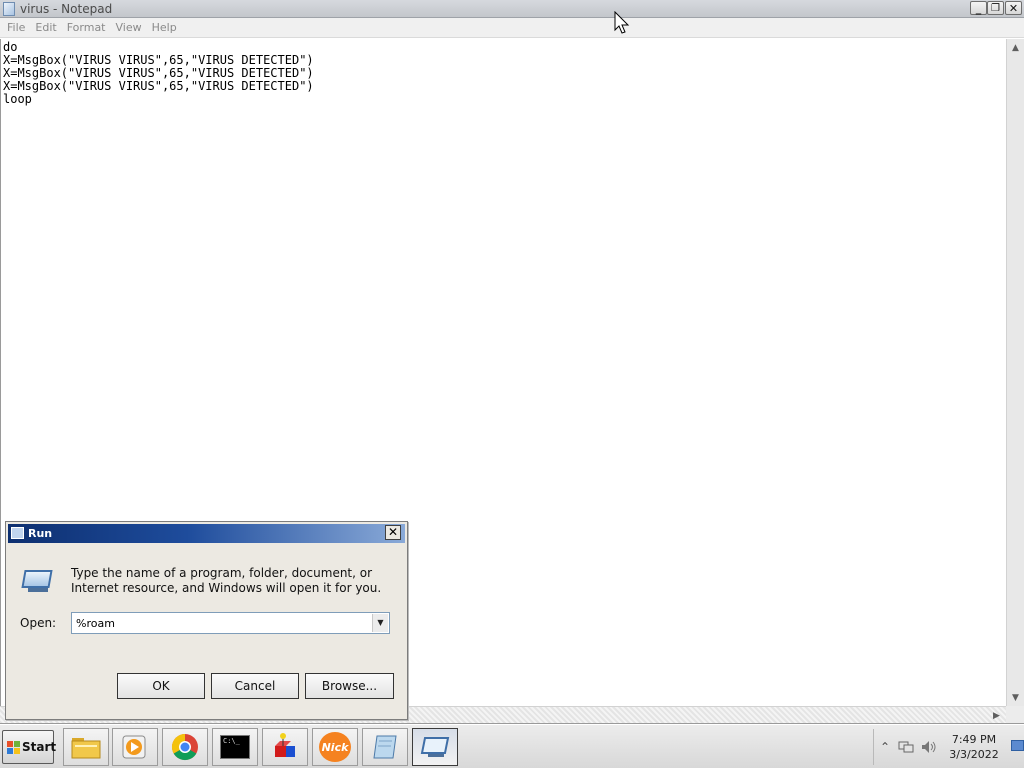  Describe the element at coordinates (45, 28) in the screenshot. I see `menu-edit: Edit` at that location.